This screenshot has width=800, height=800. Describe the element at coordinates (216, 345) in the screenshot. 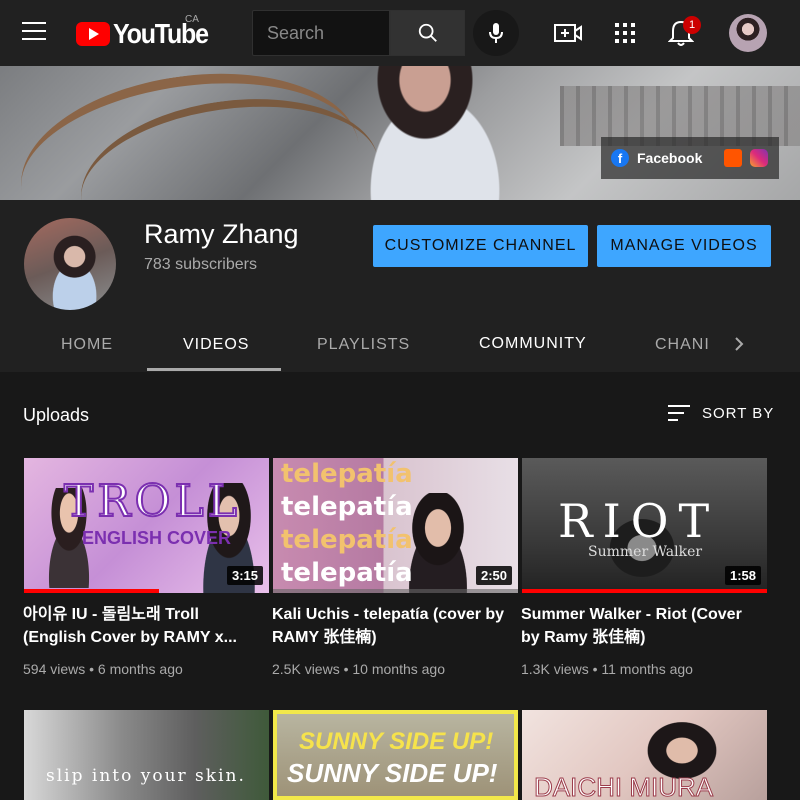

I see `tab-videos: VIDEOS` at that location.